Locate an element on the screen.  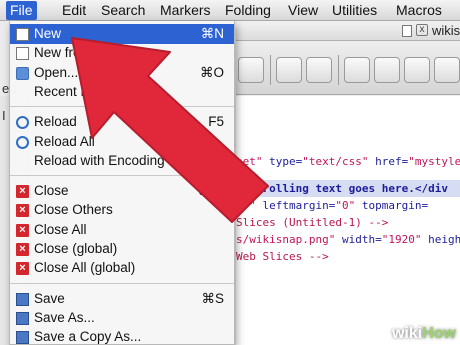
menu-markers: Markers is located at coordinates (185, 10).